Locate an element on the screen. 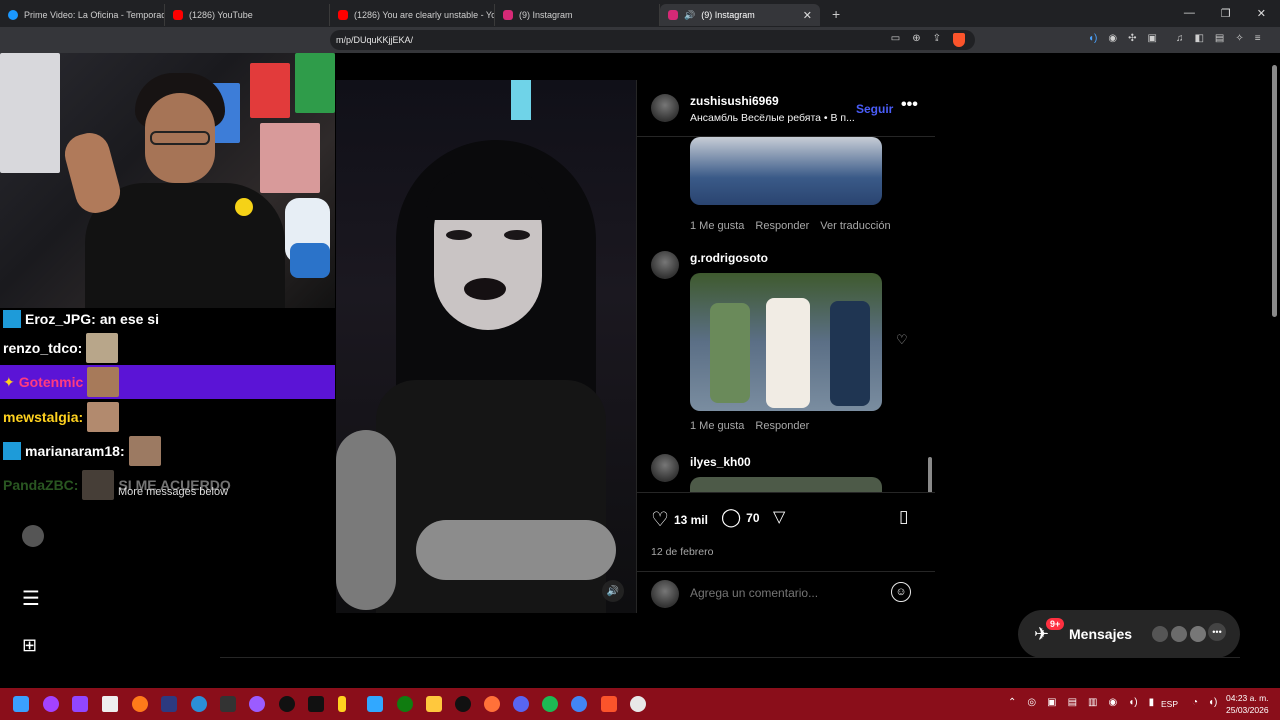  profile-avatar is located at coordinates (33, 536).